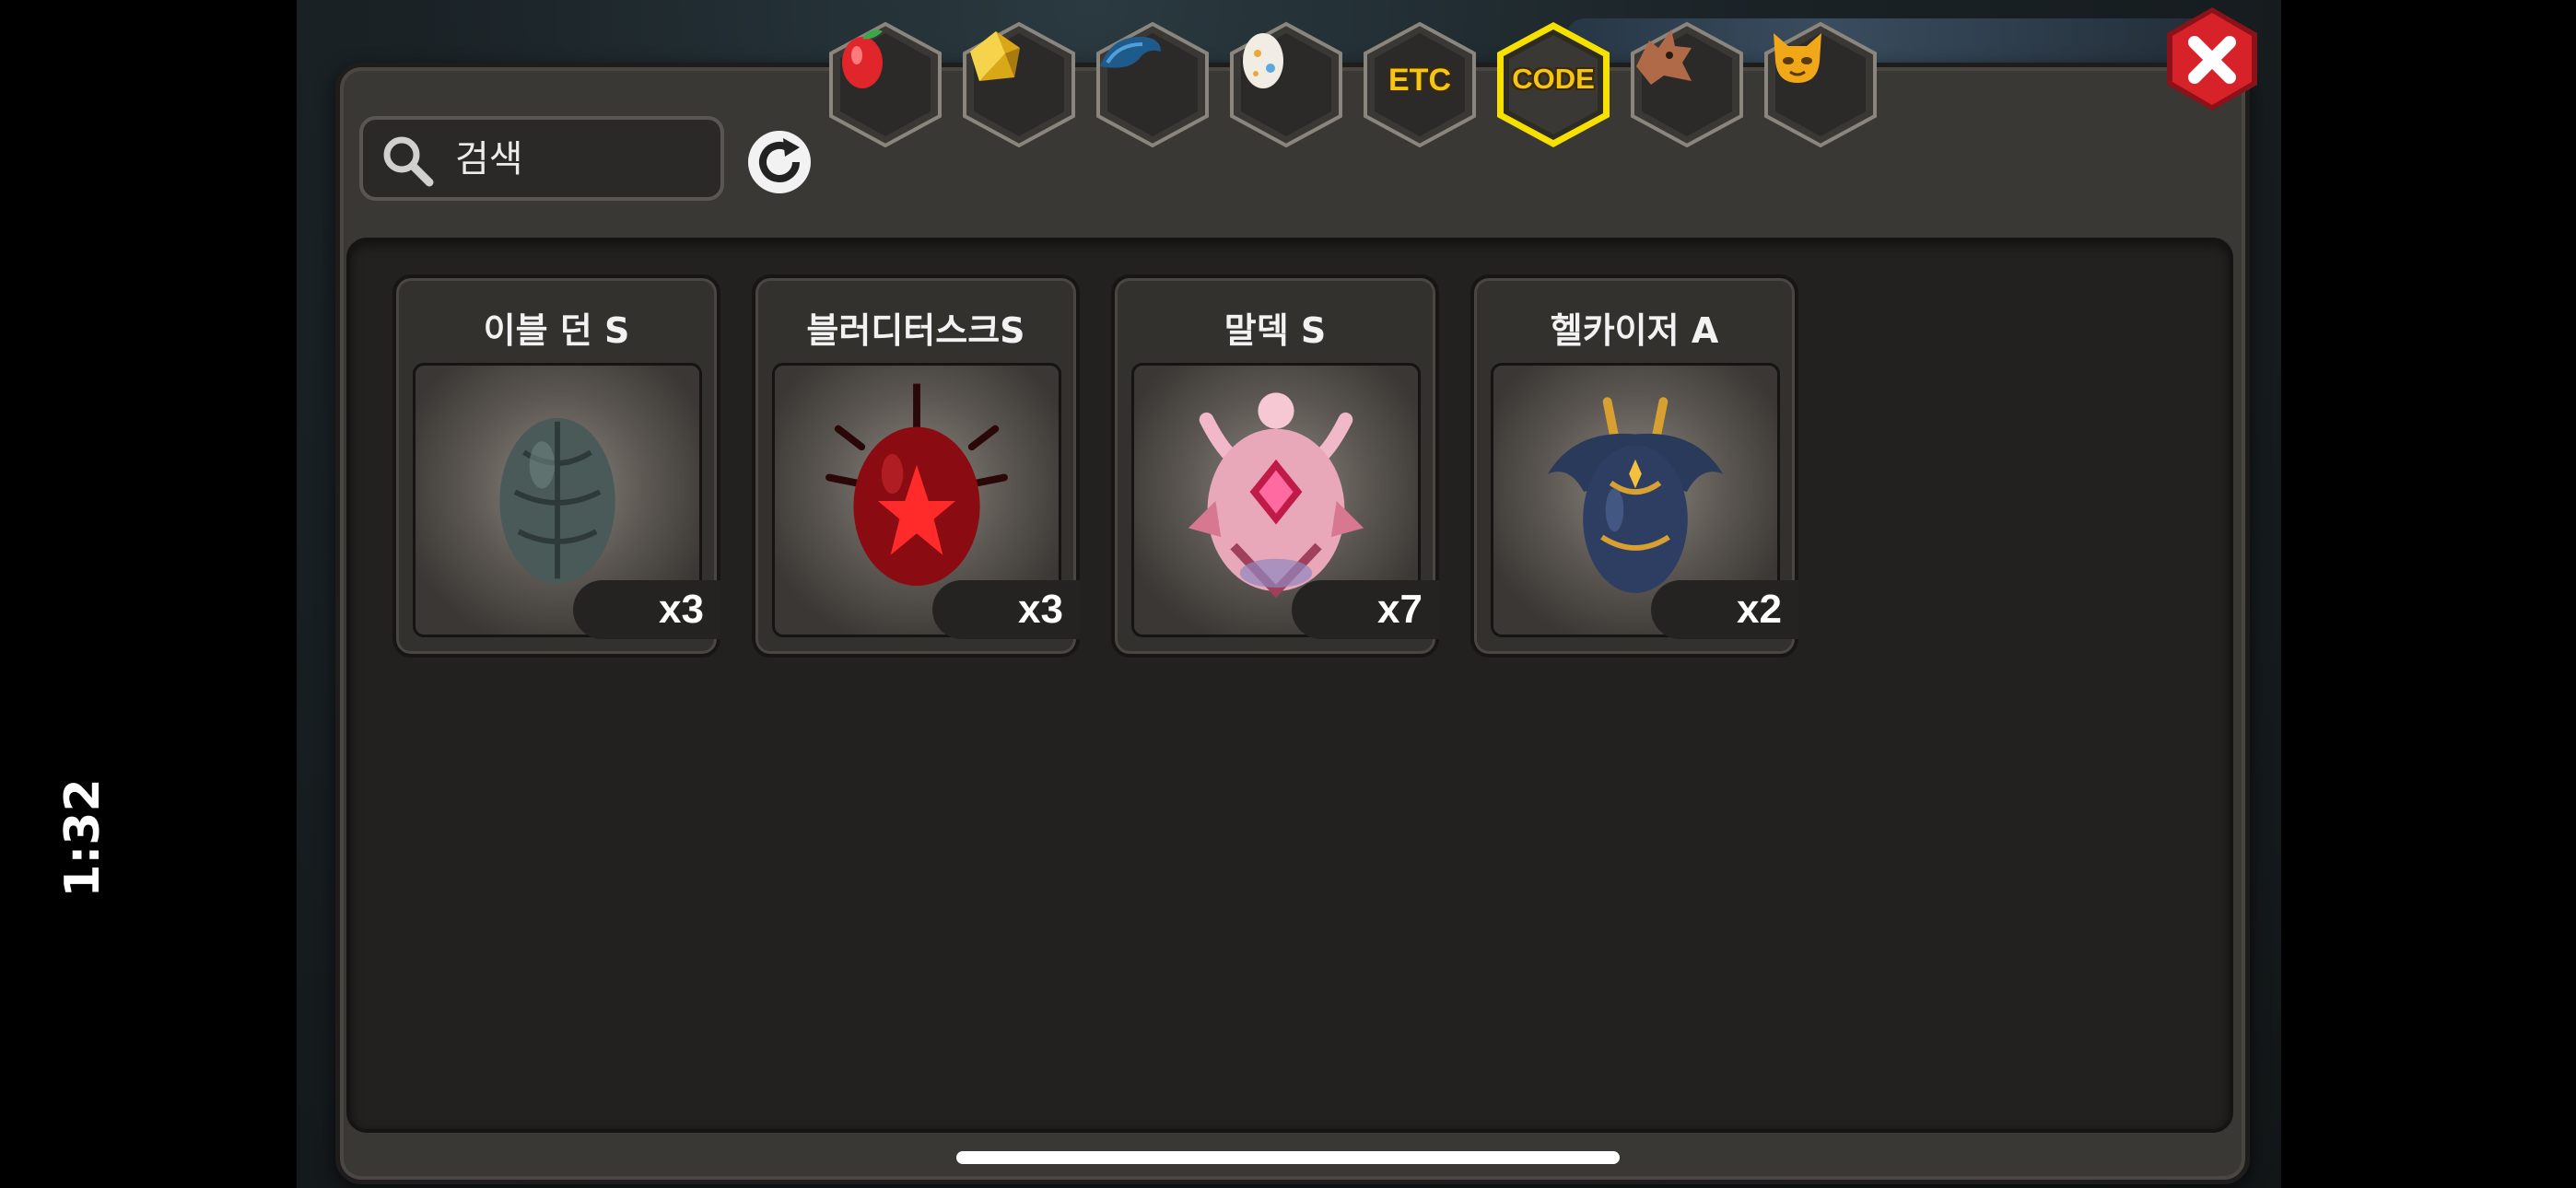  What do you see at coordinates (1286, 84) in the screenshot?
I see `tab-egg` at bounding box center [1286, 84].